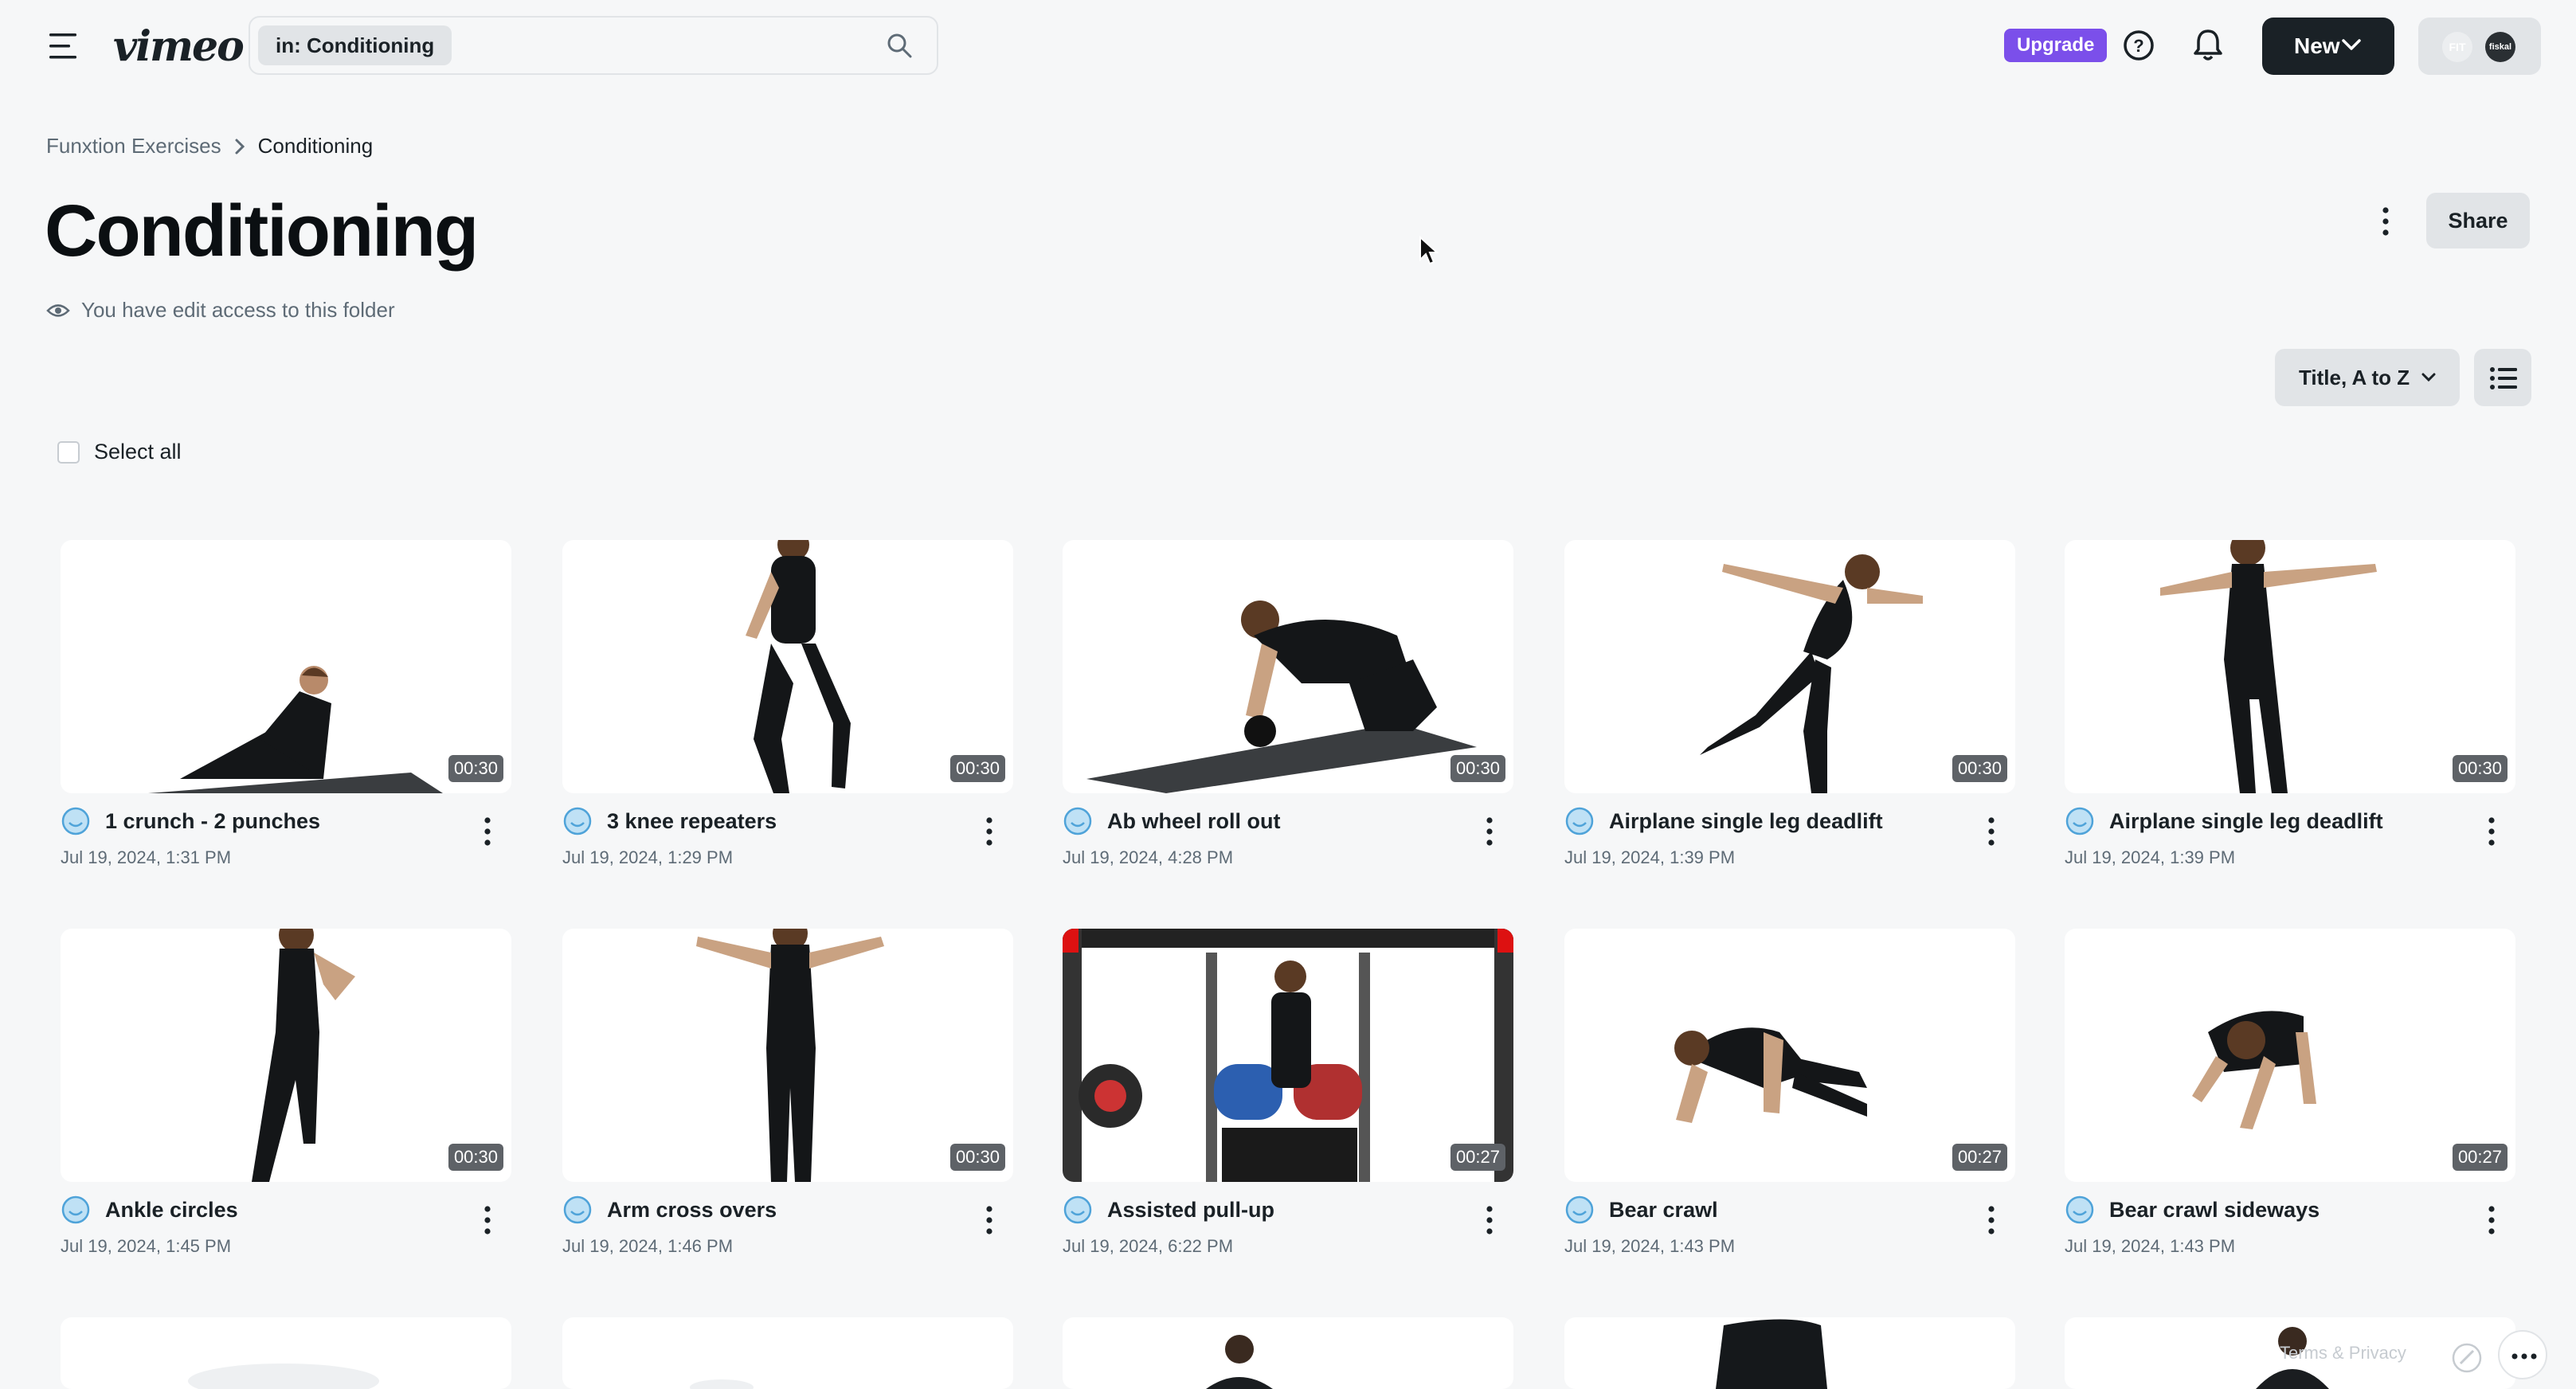 The height and width of the screenshot is (1389, 2576). What do you see at coordinates (1663, 1210) in the screenshot?
I see `video-title: Bear crawl` at bounding box center [1663, 1210].